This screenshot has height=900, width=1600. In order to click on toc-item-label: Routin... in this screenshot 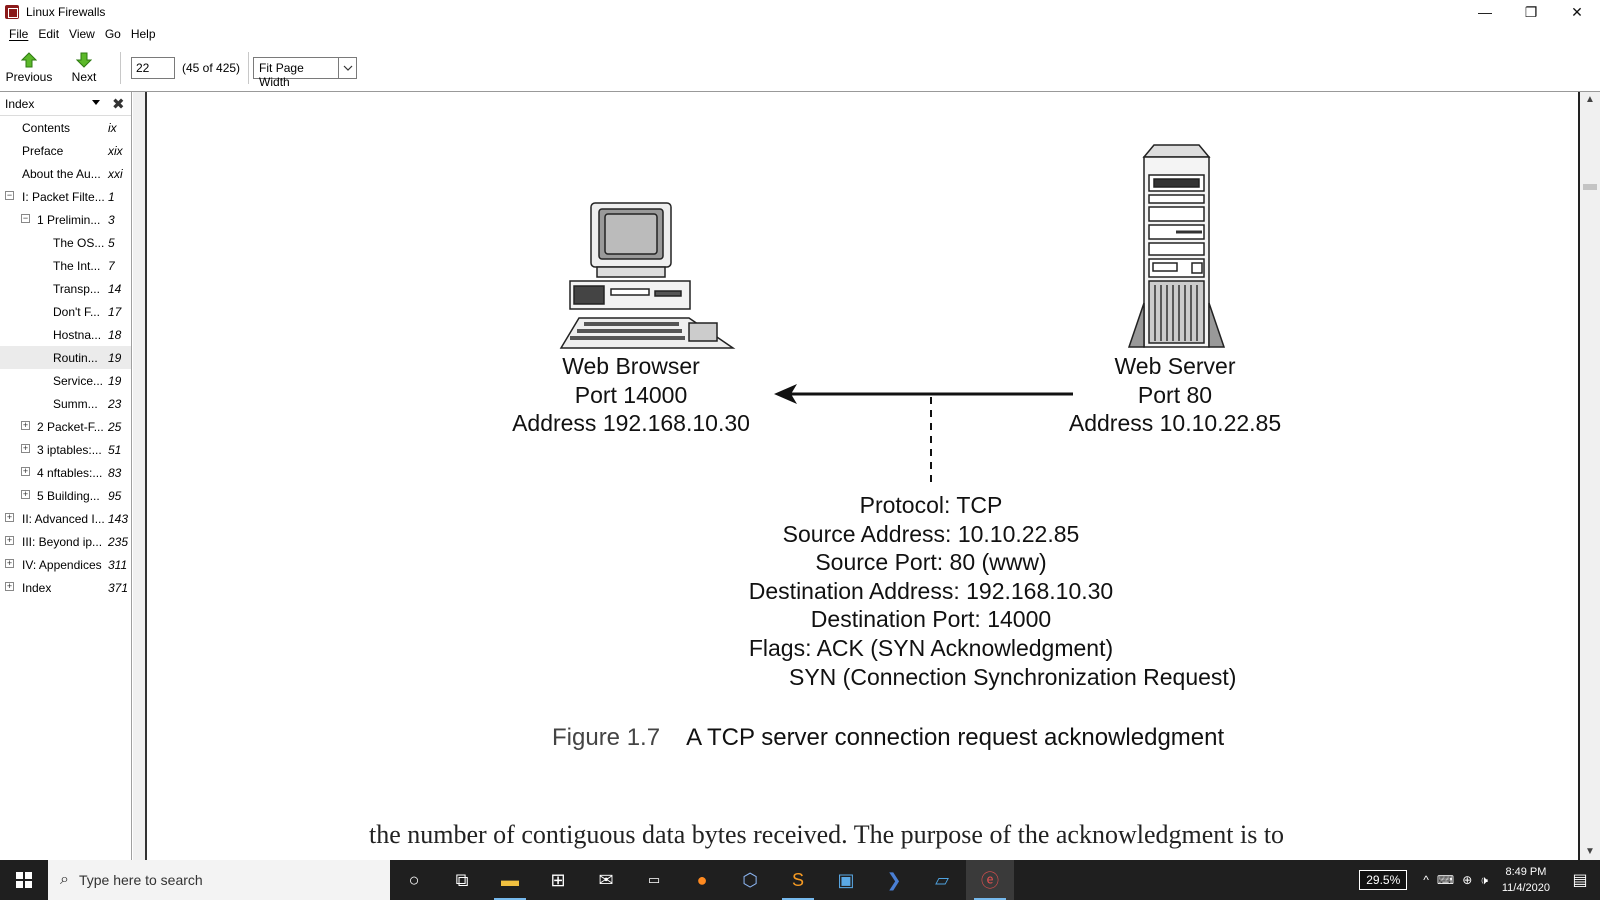, I will do `click(75, 357)`.